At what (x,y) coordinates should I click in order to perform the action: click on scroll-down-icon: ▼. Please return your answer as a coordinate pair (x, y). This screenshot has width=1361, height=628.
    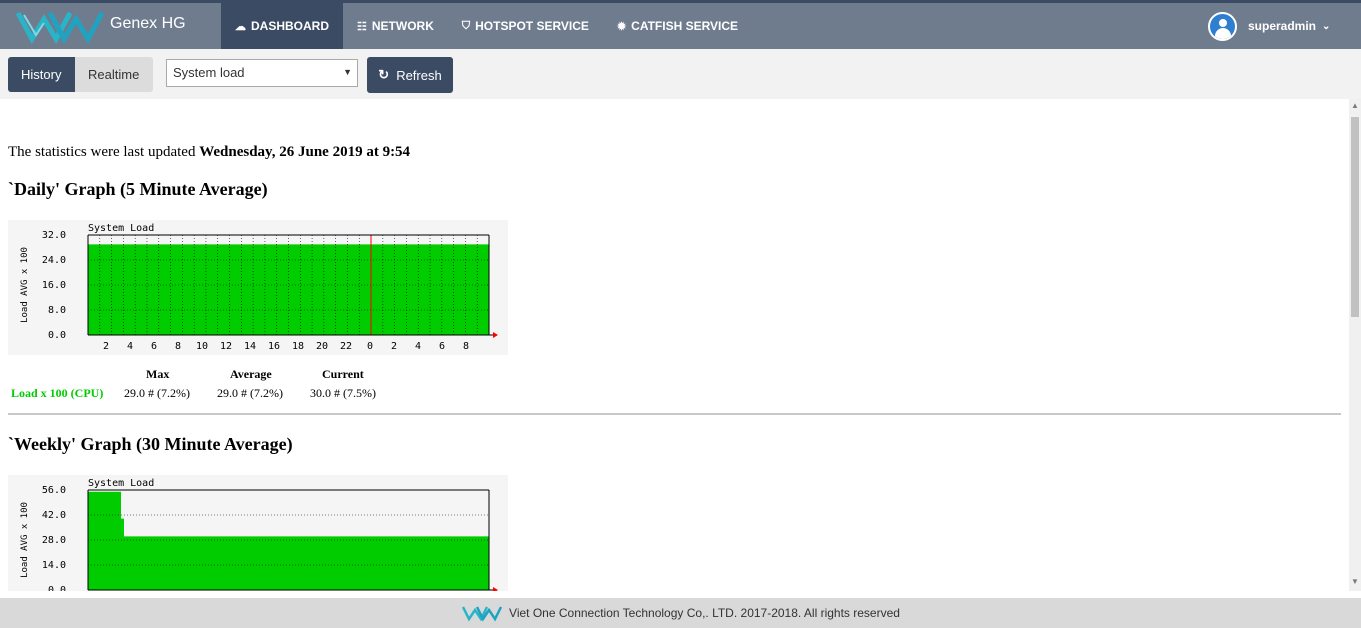
    Looking at the image, I should click on (1355, 581).